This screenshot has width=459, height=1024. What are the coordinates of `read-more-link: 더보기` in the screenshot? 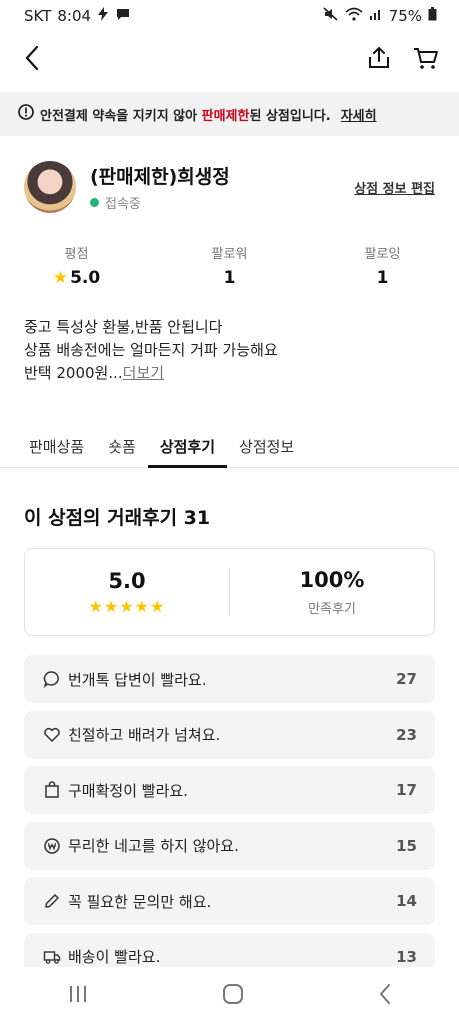 It's located at (143, 373).